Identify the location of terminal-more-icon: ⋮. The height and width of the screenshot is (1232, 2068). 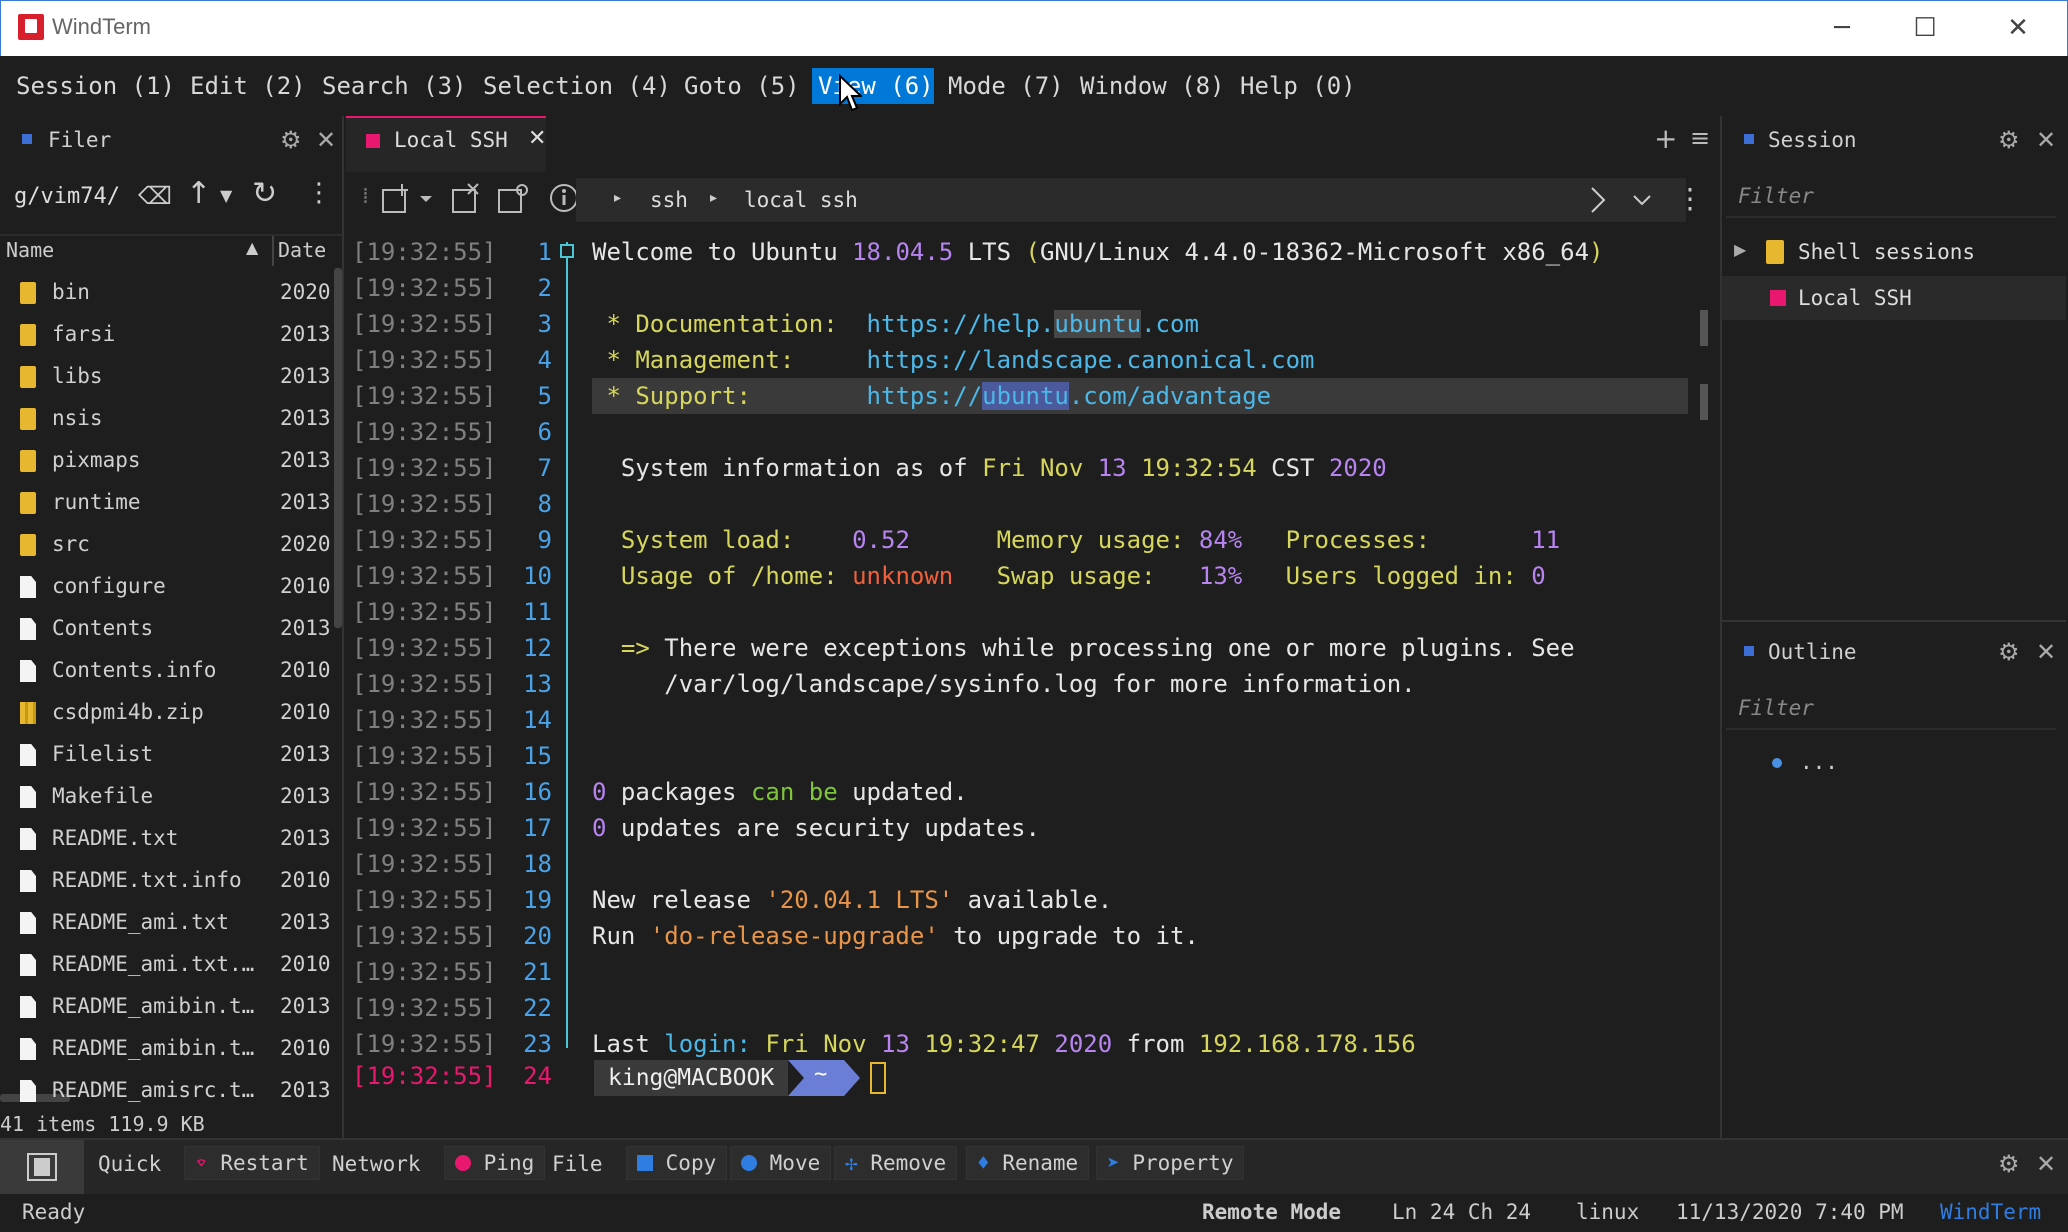
(1690, 198).